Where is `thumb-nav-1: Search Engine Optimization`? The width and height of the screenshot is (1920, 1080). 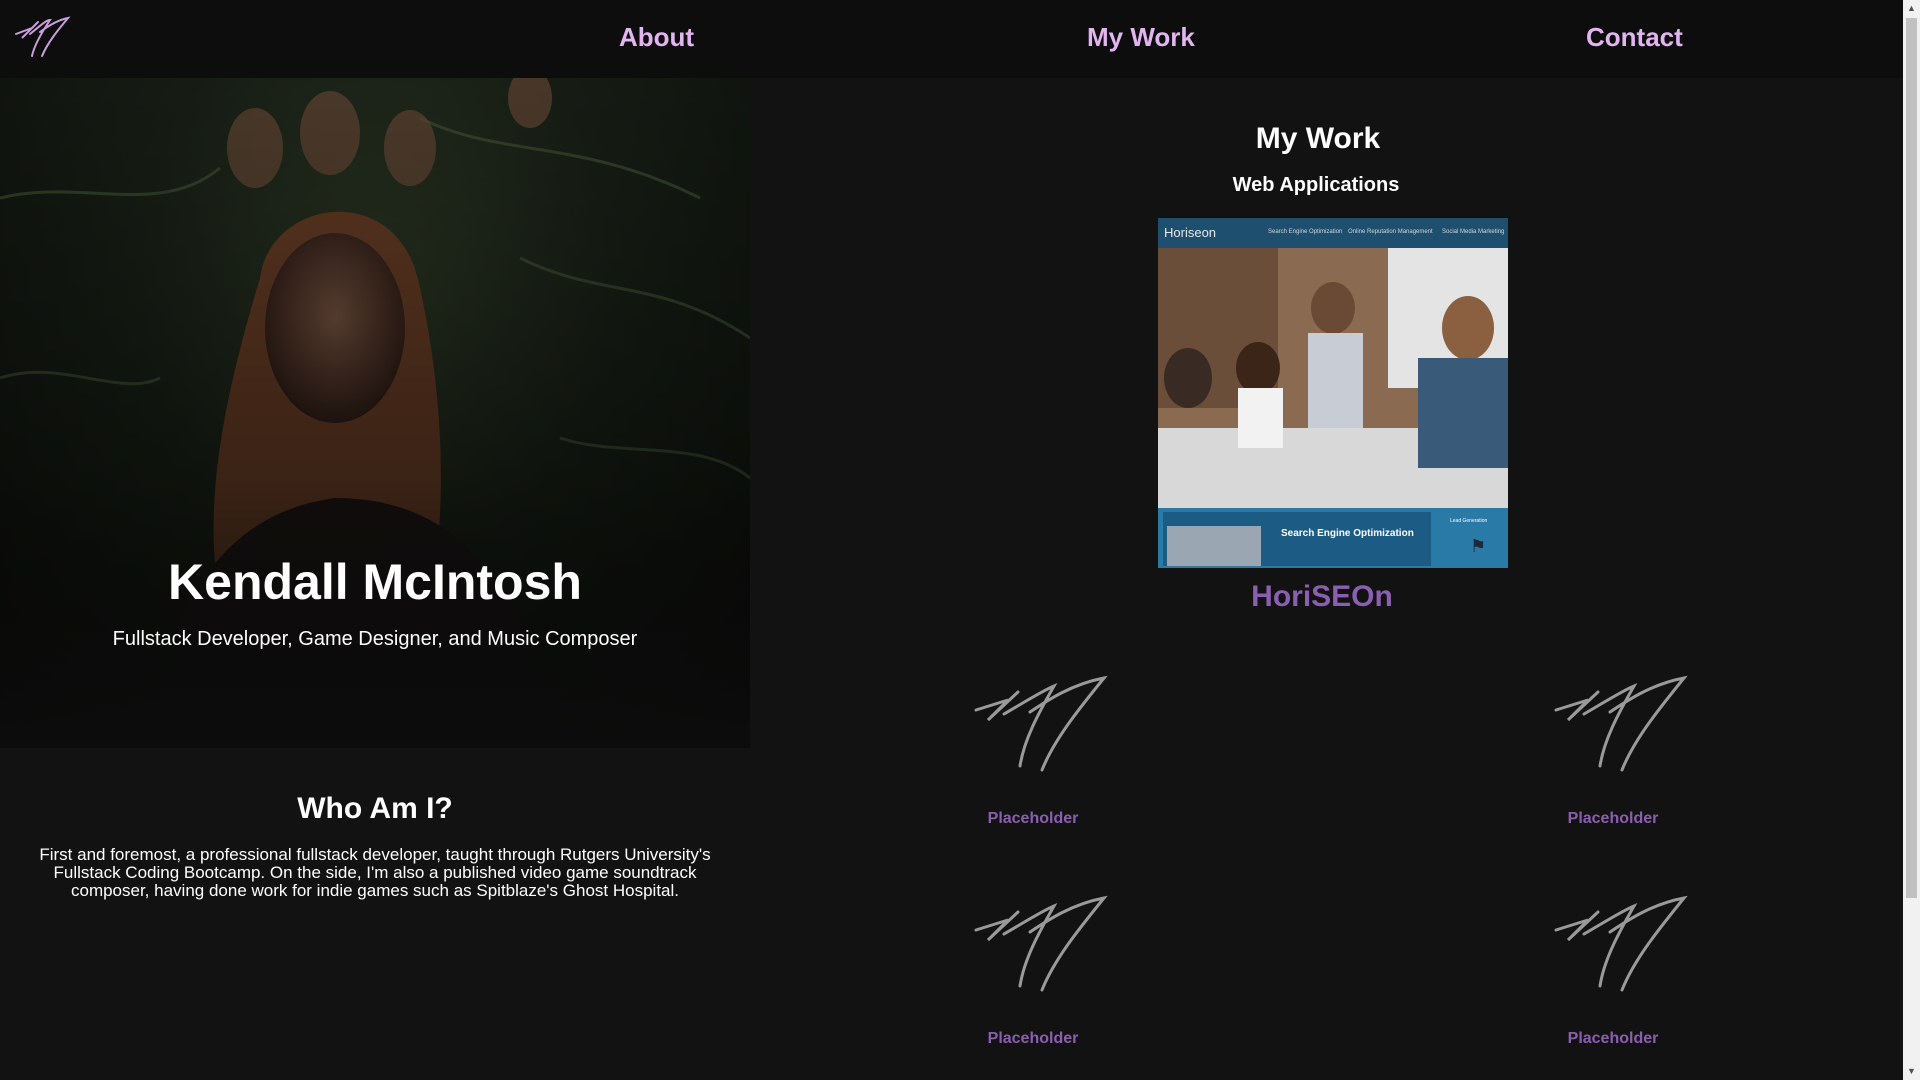 thumb-nav-1: Search Engine Optimization is located at coordinates (1305, 232).